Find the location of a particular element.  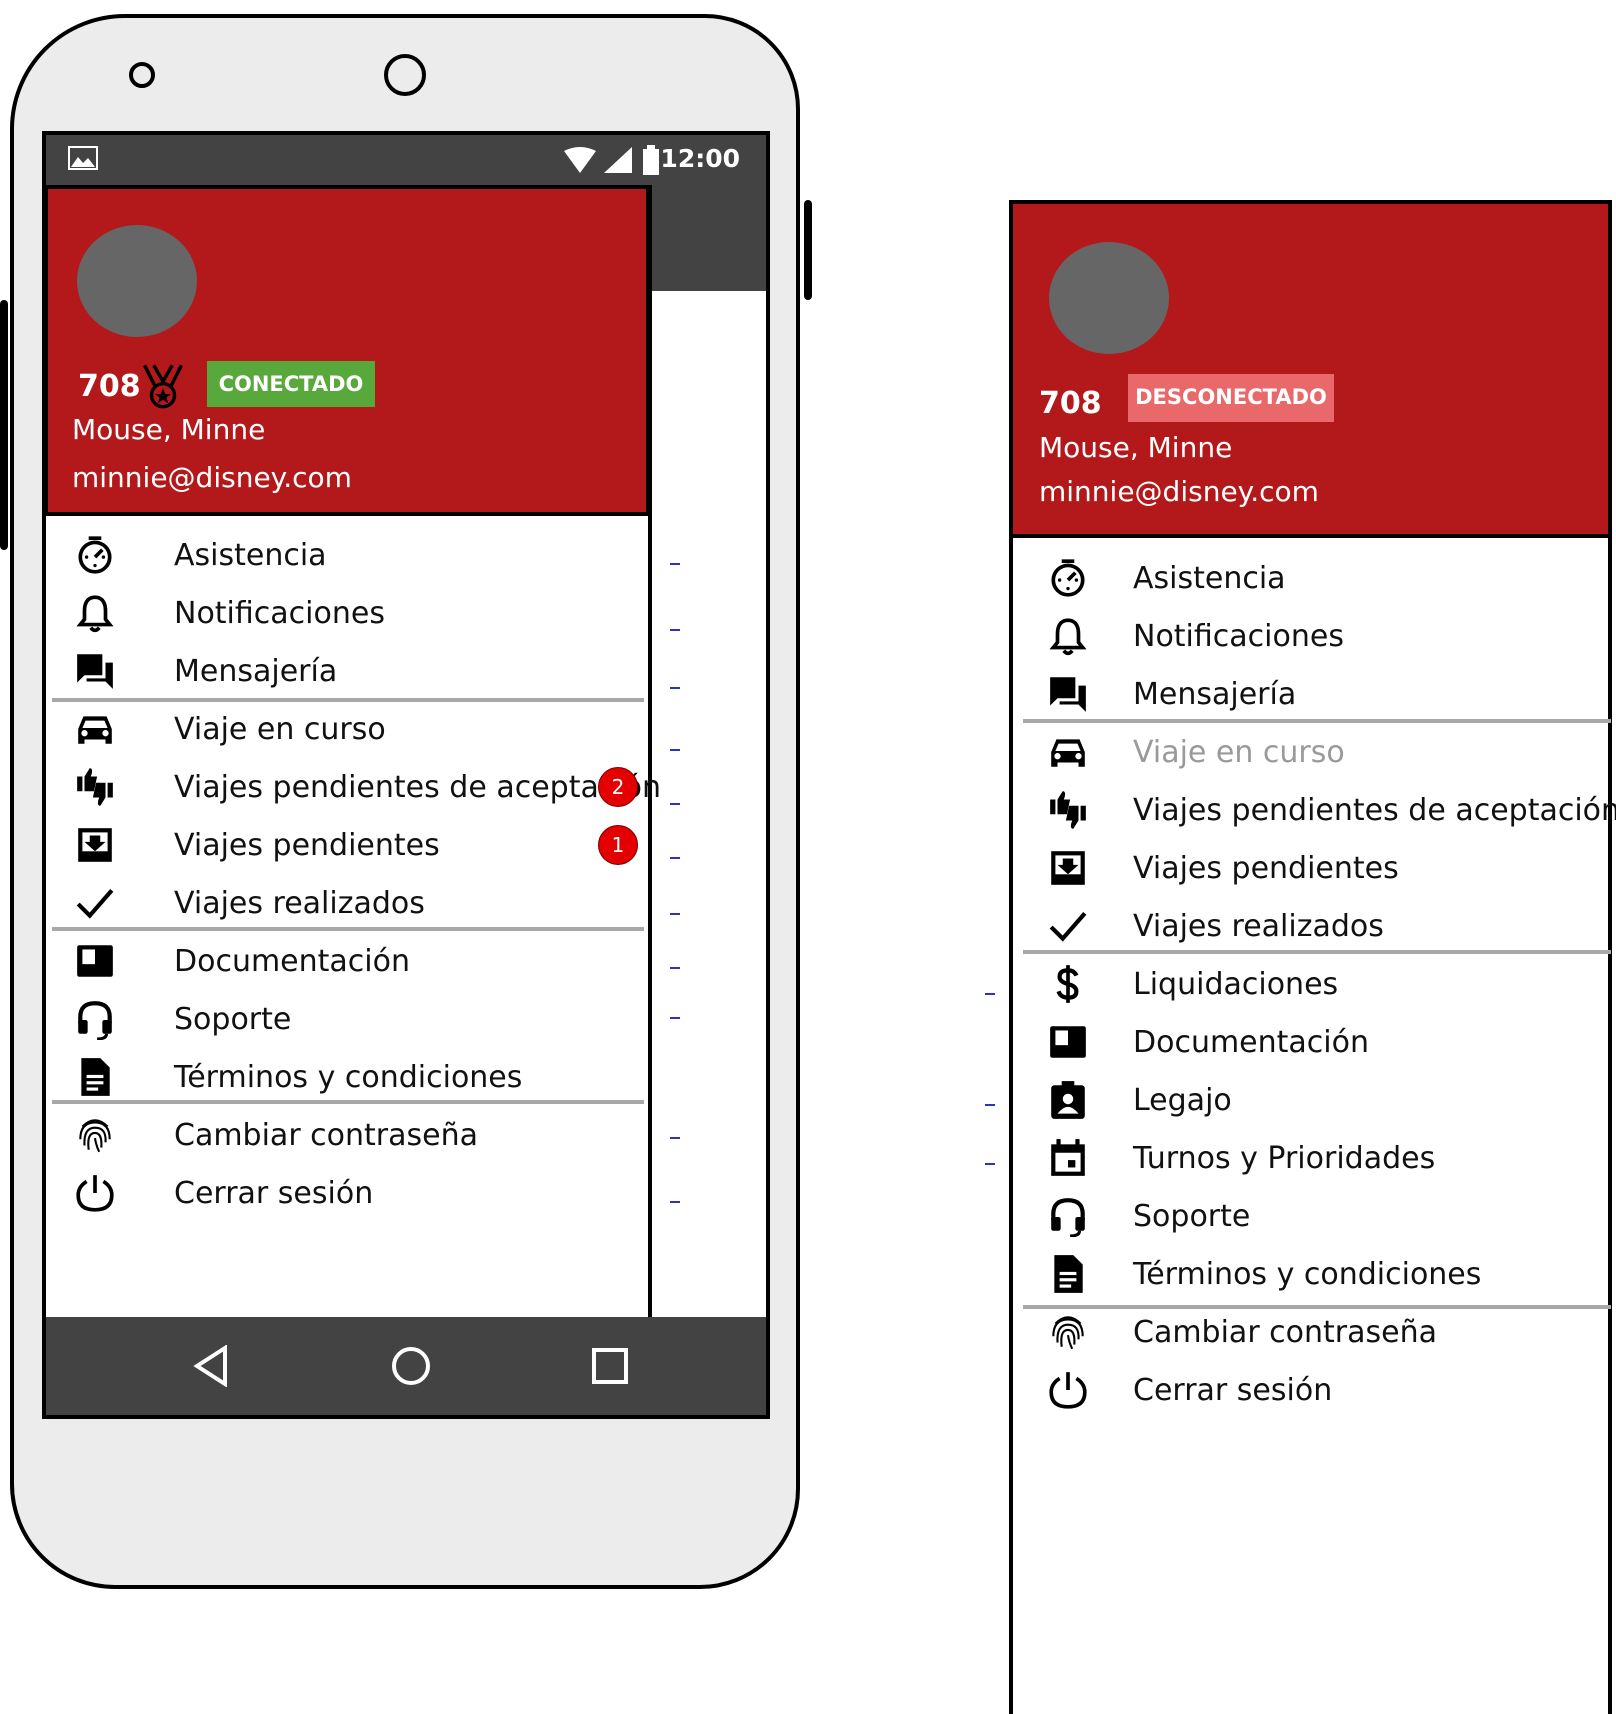

power-button is located at coordinates (808, 250).